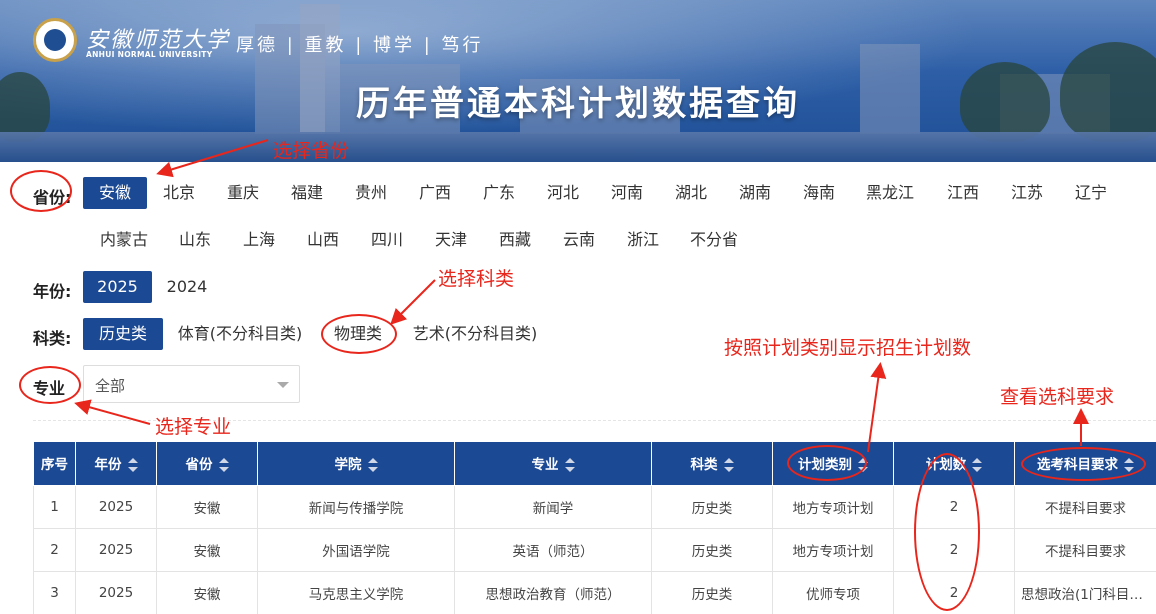 This screenshot has height=614, width=1156. I want to click on chevron-down-icon, so click(283, 385).